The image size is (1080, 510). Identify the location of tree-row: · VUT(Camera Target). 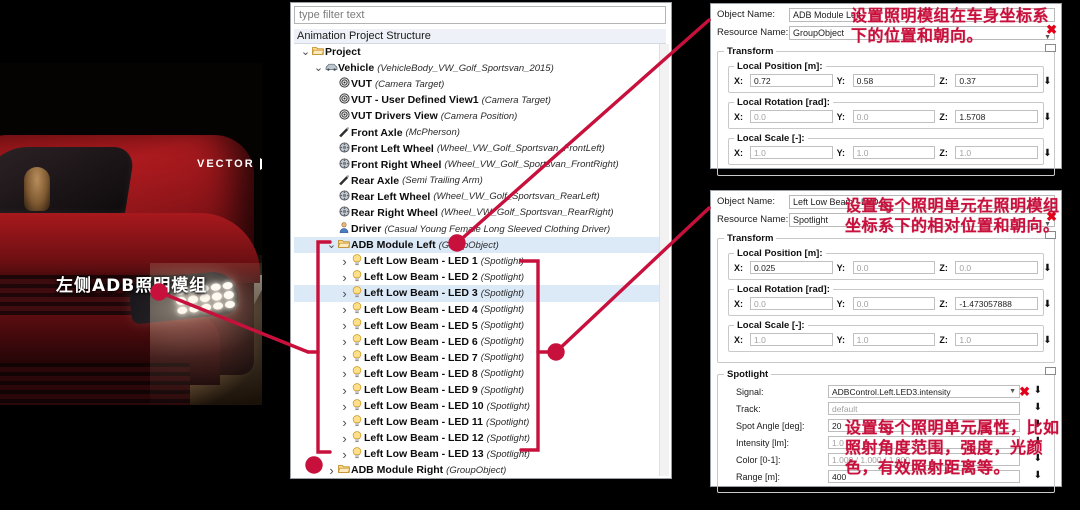
(480, 84).